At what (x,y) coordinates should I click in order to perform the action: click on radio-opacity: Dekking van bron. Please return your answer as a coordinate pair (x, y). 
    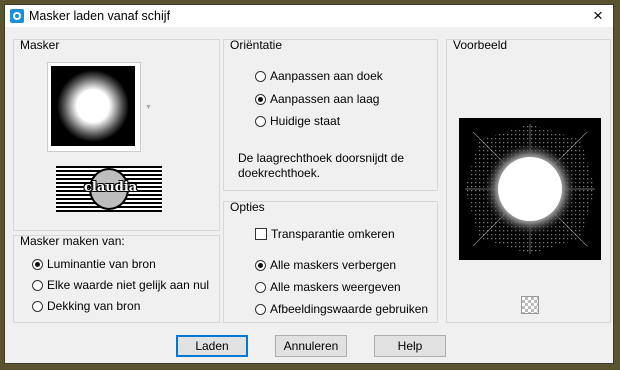
    Looking at the image, I should click on (86, 306).